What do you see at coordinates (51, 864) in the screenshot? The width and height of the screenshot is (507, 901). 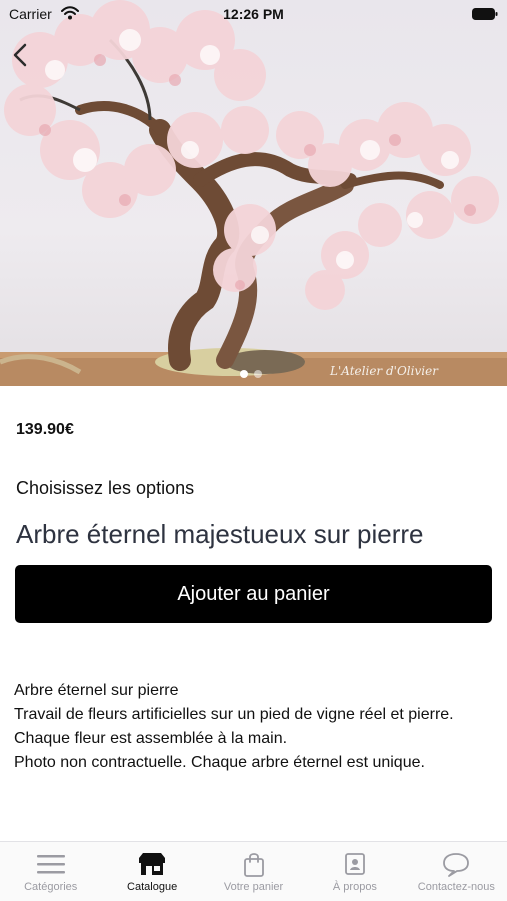 I see `menu-icon` at bounding box center [51, 864].